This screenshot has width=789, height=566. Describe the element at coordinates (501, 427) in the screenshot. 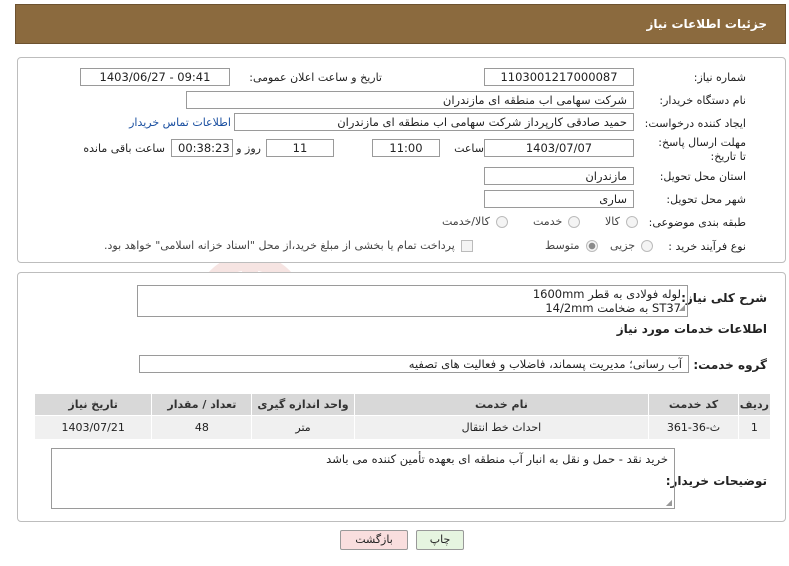

I see `cell-name: احداث خط انتقال` at that location.